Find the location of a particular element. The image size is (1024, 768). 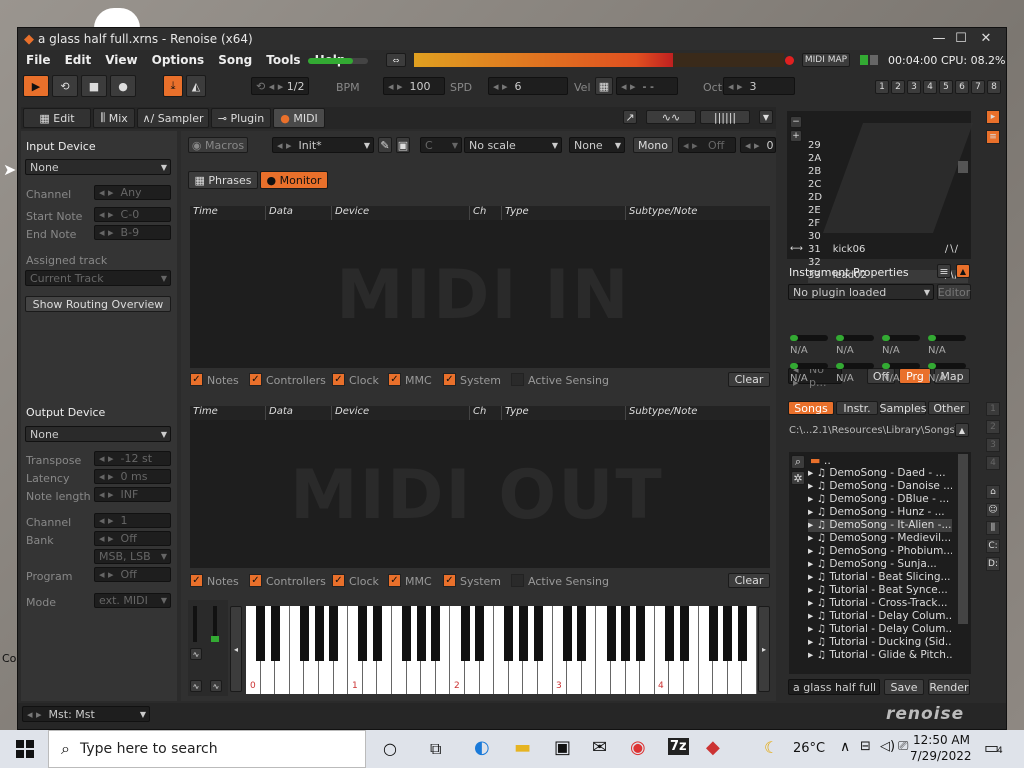

end-note-field: ◂ ▸ B-9 is located at coordinates (132, 232).